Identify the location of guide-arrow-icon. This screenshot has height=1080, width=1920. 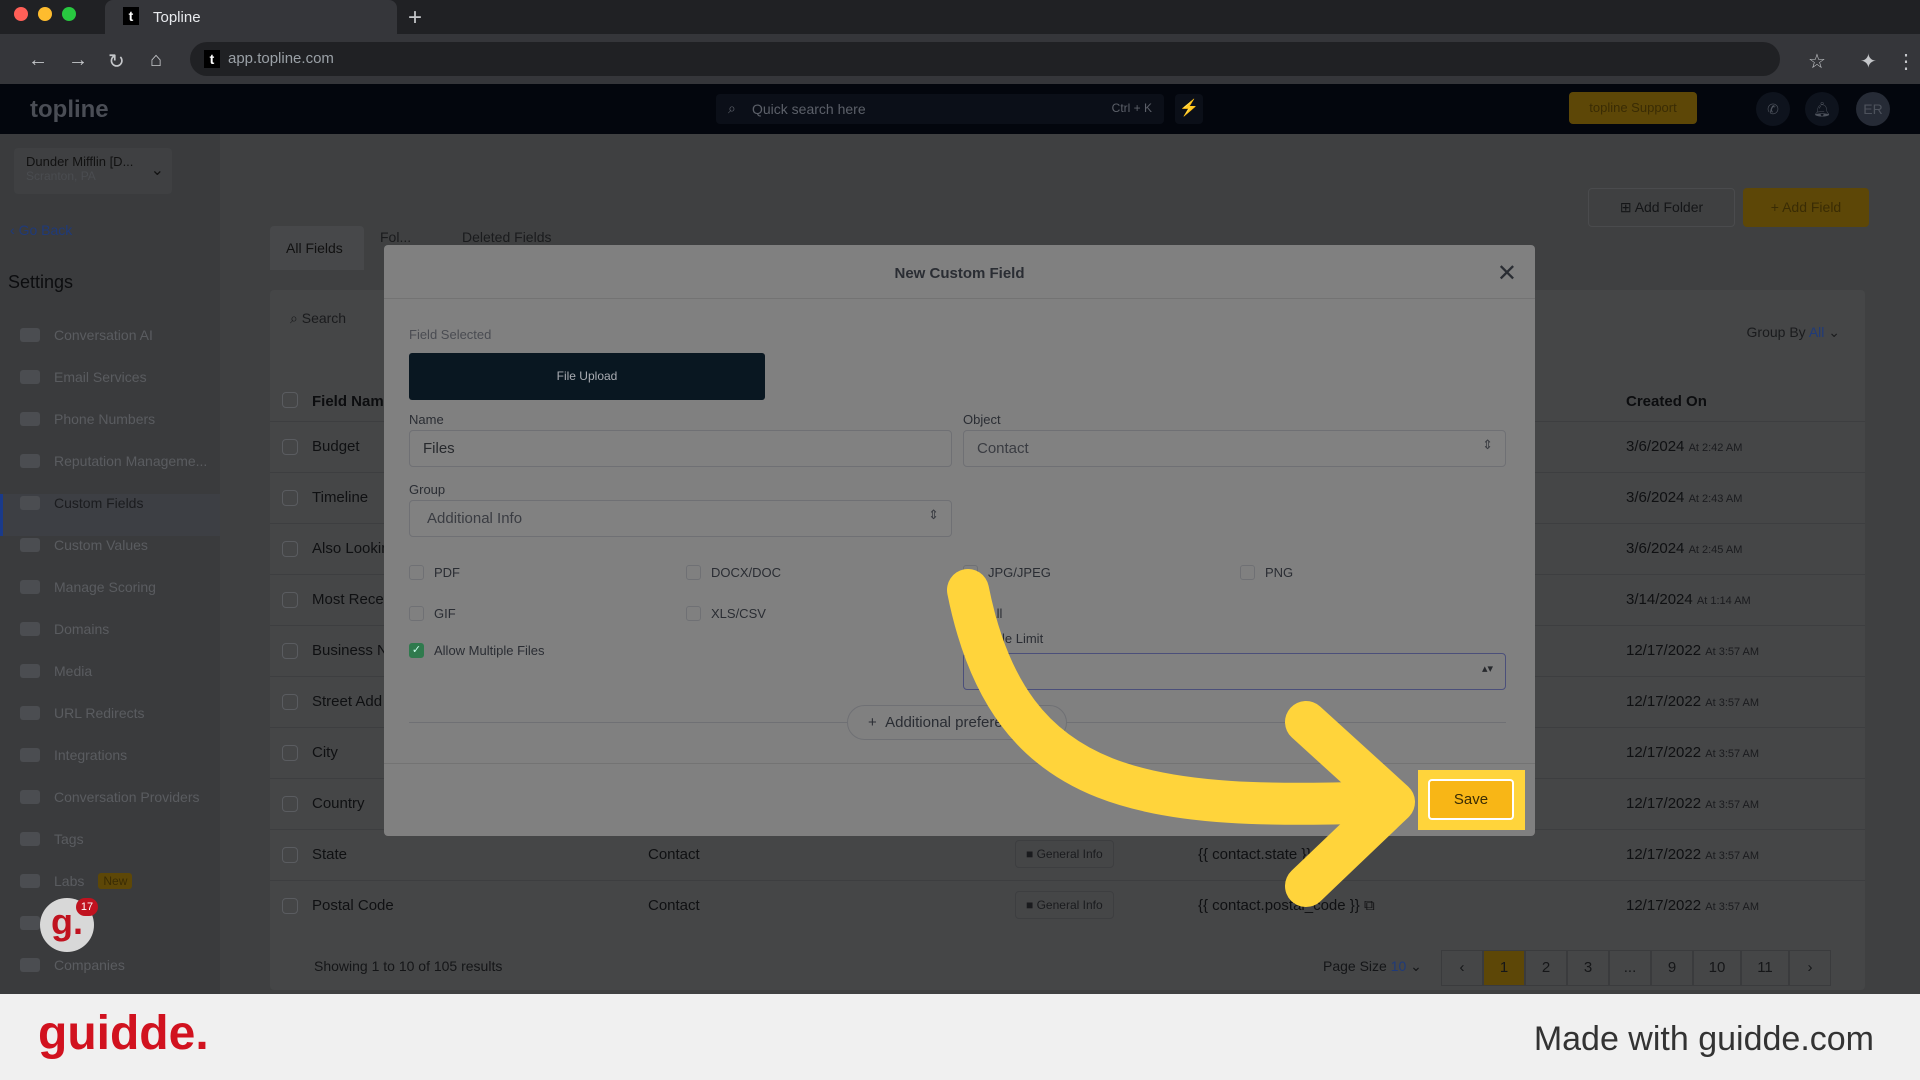
(1181, 738).